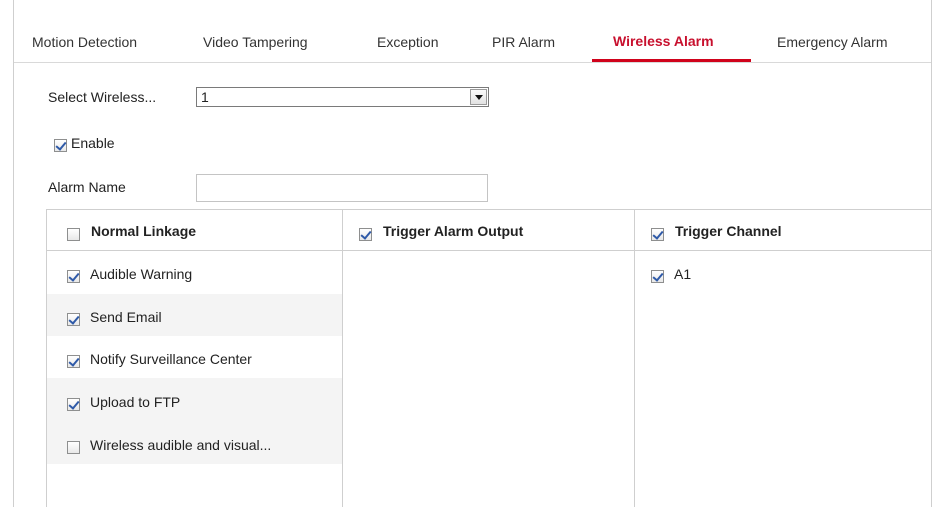 The height and width of the screenshot is (507, 947). I want to click on send-email-checkbox, so click(73, 319).